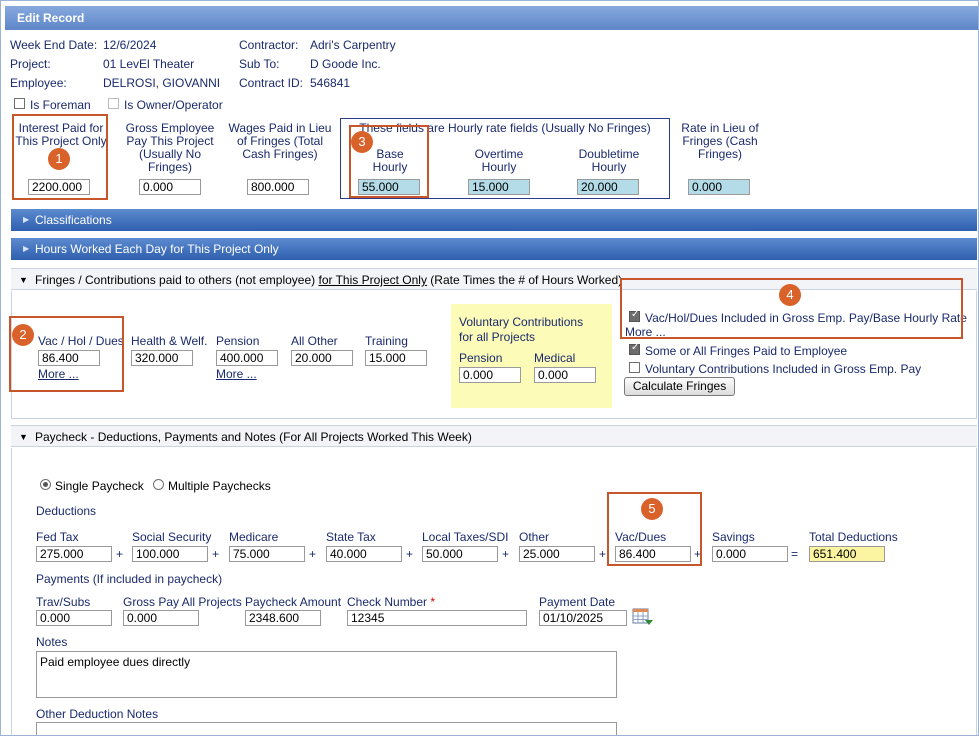 The width and height of the screenshot is (979, 736). I want to click on annotation-badge-3: 3, so click(362, 142).